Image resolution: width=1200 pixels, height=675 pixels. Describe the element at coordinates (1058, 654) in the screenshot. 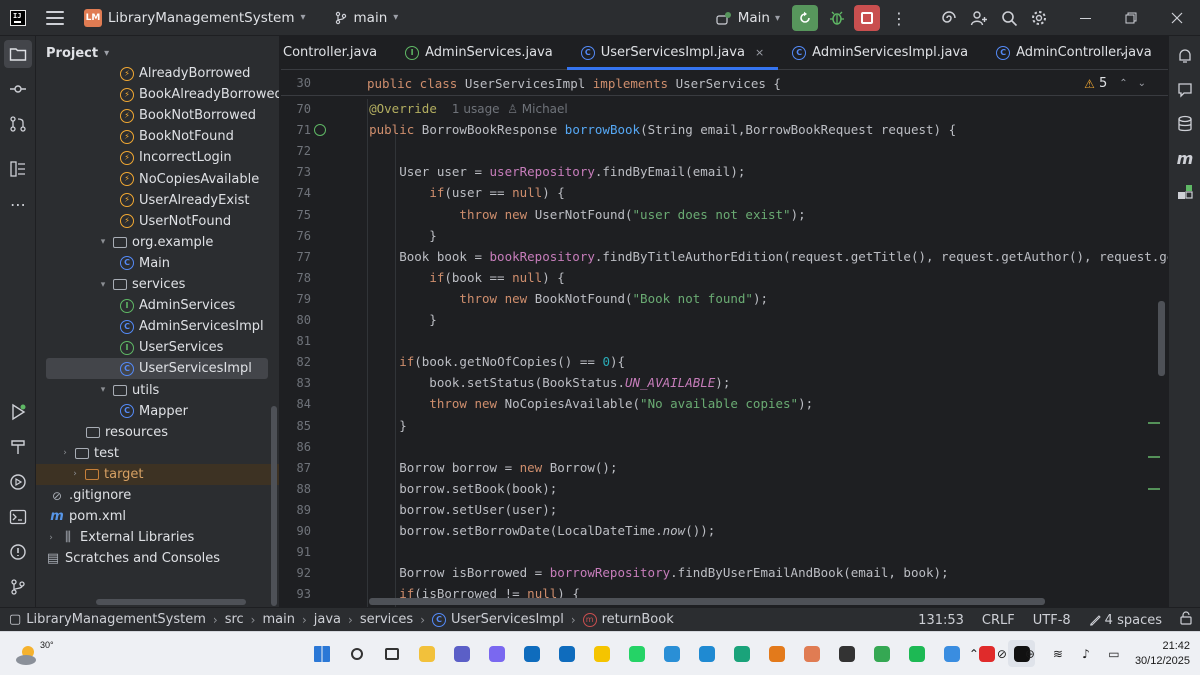

I see `wifi-icon: ≋` at that location.